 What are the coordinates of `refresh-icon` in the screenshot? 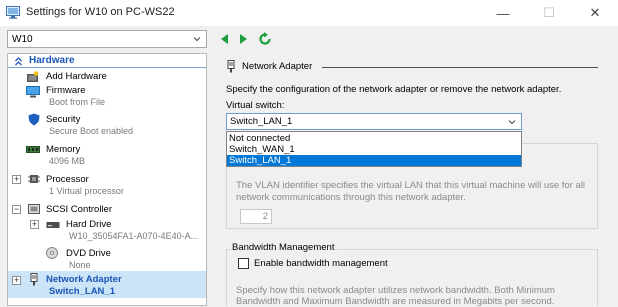 It's located at (265, 39).